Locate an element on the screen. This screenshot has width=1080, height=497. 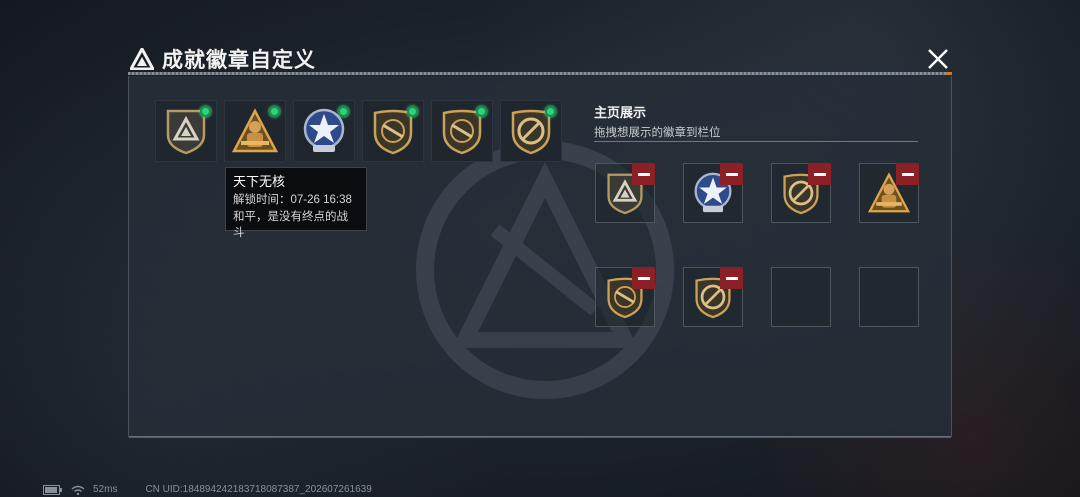
close-icon is located at coordinates (938, 59).